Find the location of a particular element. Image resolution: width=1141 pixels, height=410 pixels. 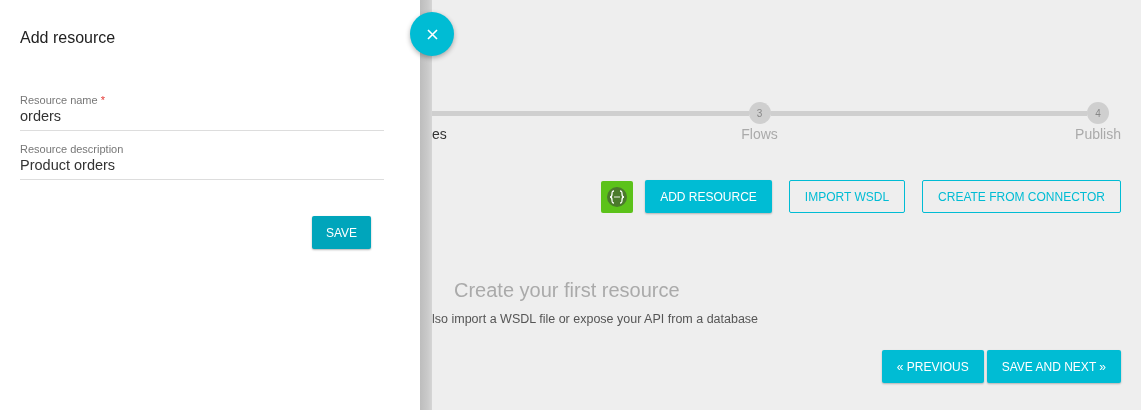

step-number: 3 is located at coordinates (759, 113).